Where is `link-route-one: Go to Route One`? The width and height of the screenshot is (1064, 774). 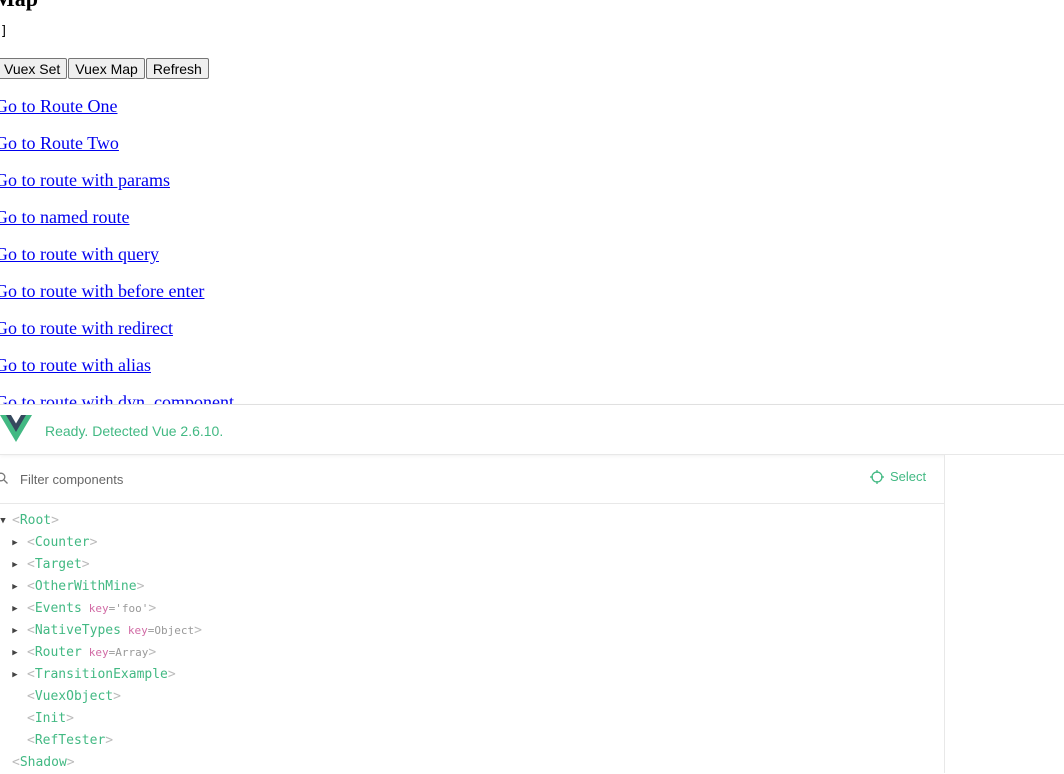 link-route-one: Go to Route One is located at coordinates (58, 106).